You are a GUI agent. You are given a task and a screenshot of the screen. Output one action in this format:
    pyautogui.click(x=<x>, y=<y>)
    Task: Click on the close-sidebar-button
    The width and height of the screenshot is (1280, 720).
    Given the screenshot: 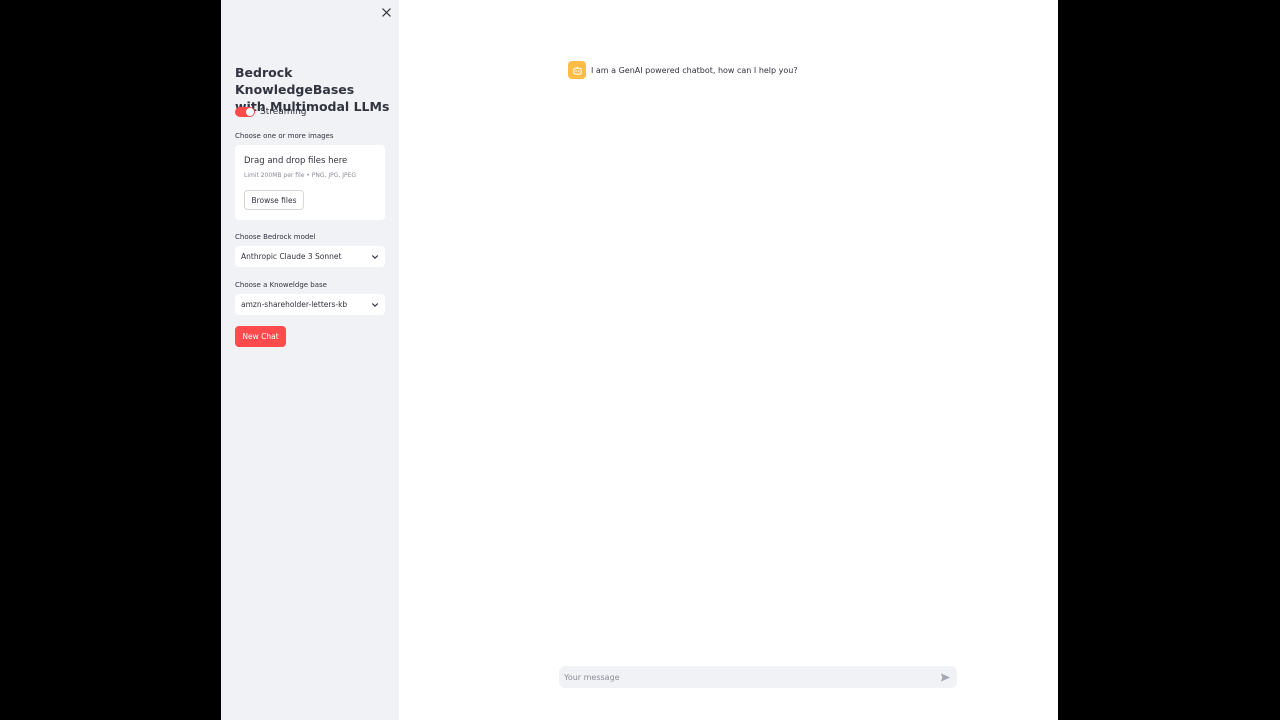 What is the action you would take?
    pyautogui.click(x=386, y=12)
    